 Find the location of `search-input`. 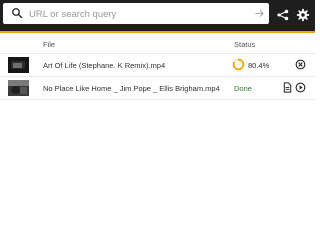

search-input is located at coordinates (139, 14).